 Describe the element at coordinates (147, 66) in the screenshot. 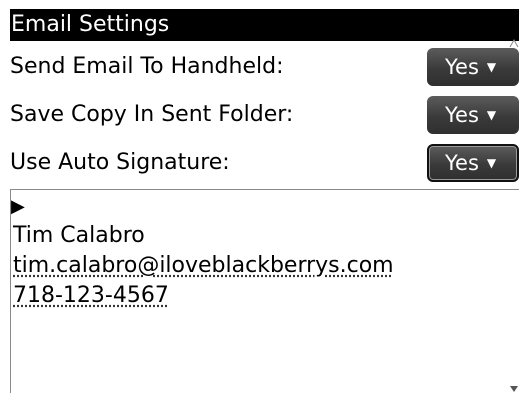

I see `setting-label-send-to-handheld: Send Email To Handheld:` at that location.